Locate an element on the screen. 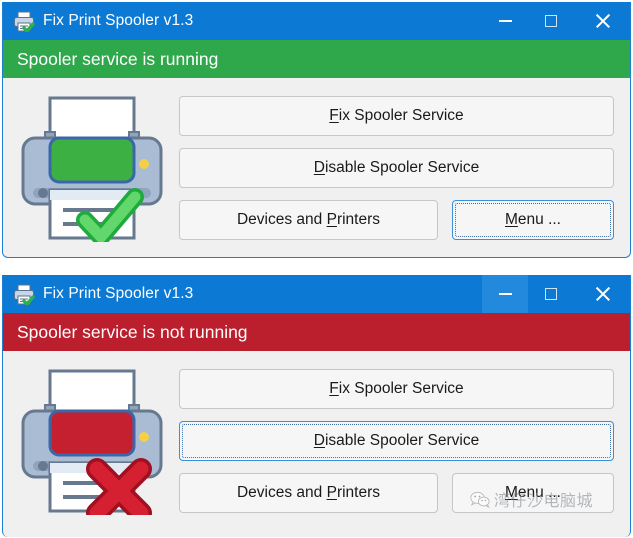  status-banner: Spooler service is running is located at coordinates (316, 59).